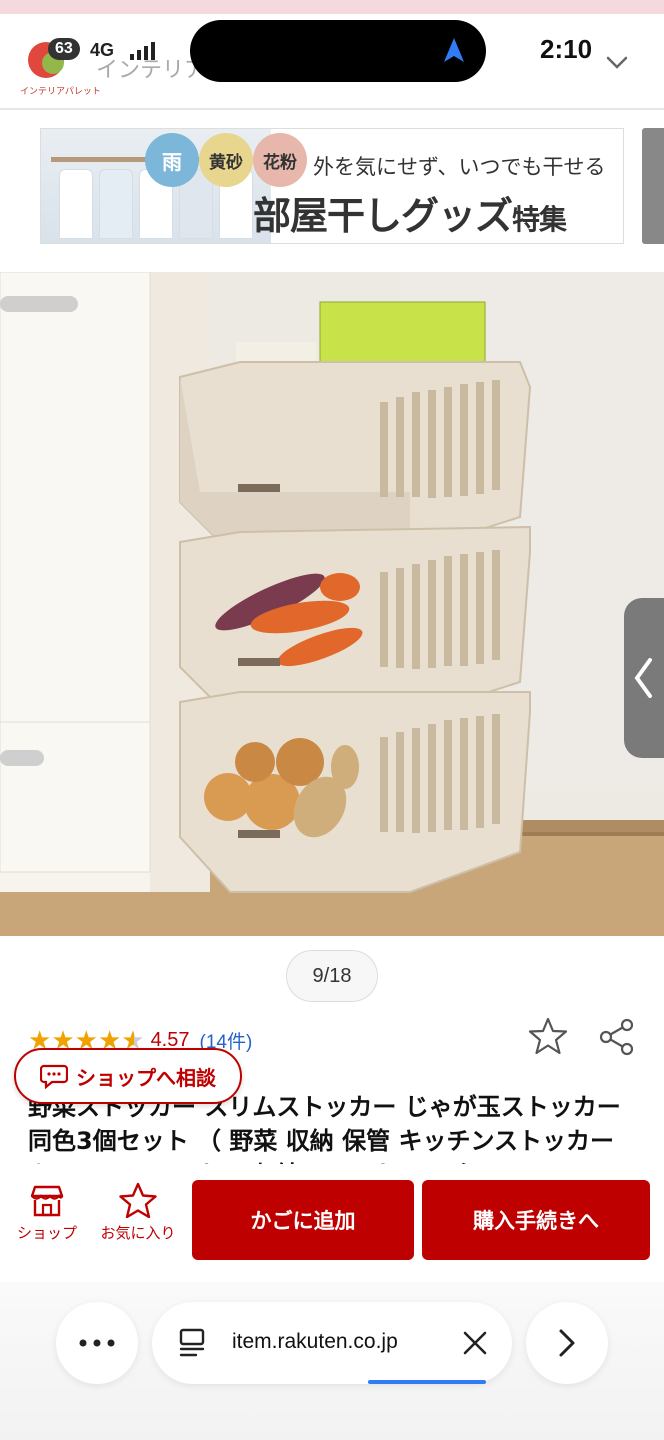 This screenshot has height=1440, width=664. I want to click on status-bar: インテリアパレット 63 4G インテリア 2:10, so click(332, 62).